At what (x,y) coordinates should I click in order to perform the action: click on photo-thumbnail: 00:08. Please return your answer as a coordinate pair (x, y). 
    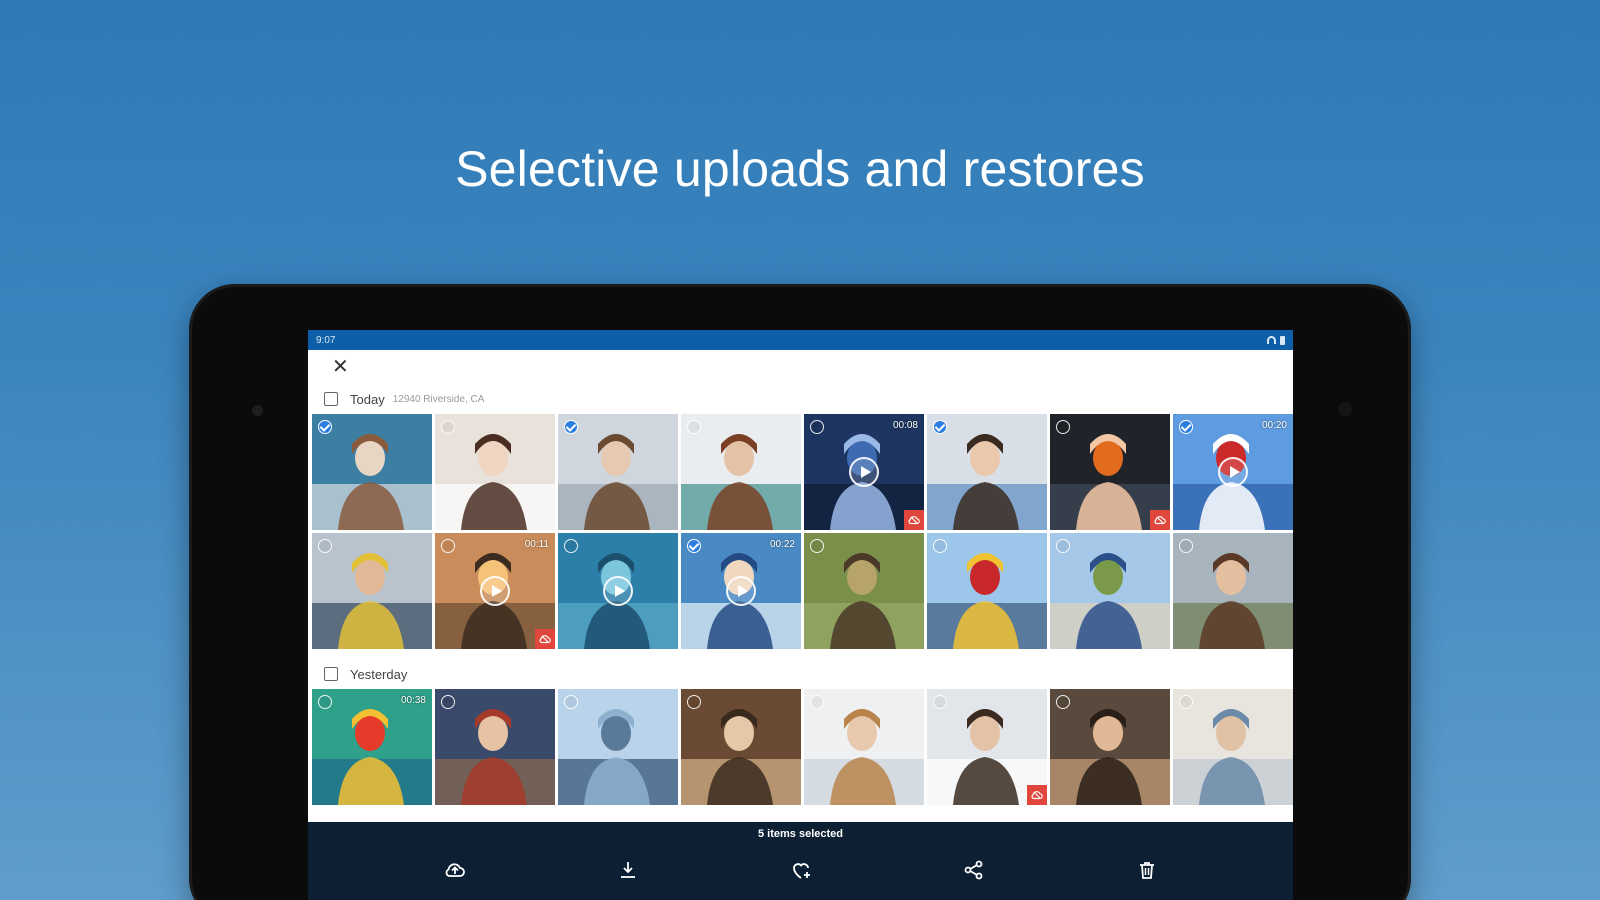
    Looking at the image, I should click on (864, 472).